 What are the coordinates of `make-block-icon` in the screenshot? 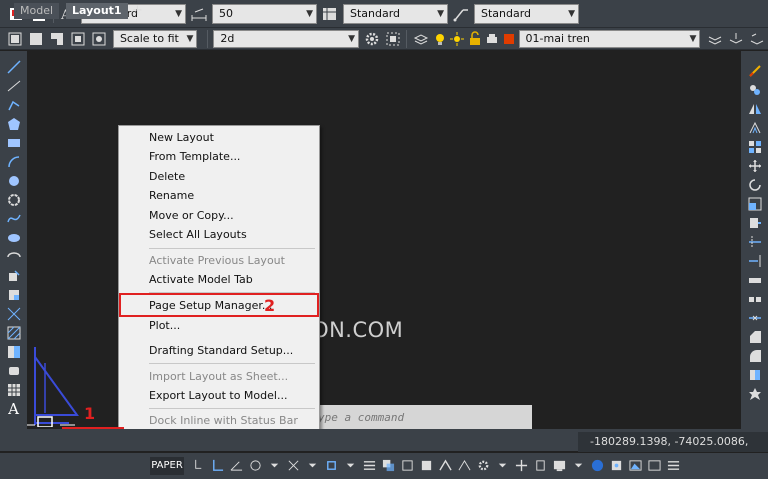 It's located at (14, 295).